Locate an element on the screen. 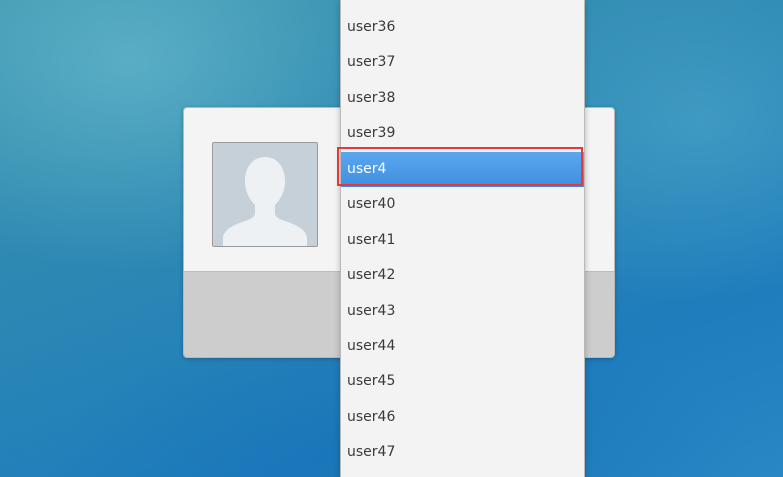 This screenshot has height=477, width=783. user-option: user46 is located at coordinates (462, 417).